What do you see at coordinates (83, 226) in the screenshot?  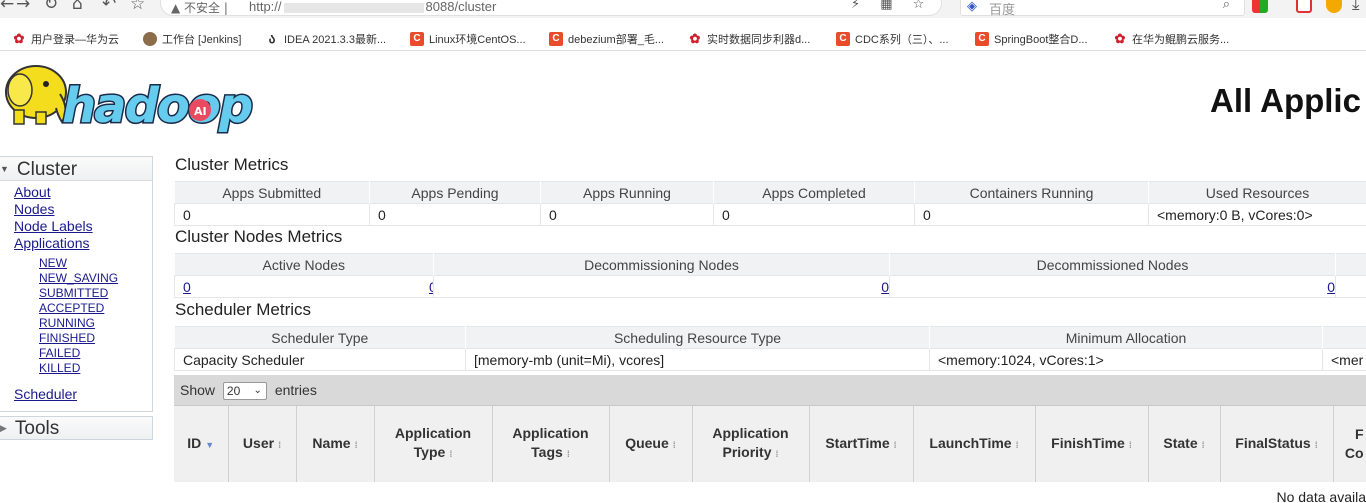 I see `nav-link-node-labels: Node Labels` at bounding box center [83, 226].